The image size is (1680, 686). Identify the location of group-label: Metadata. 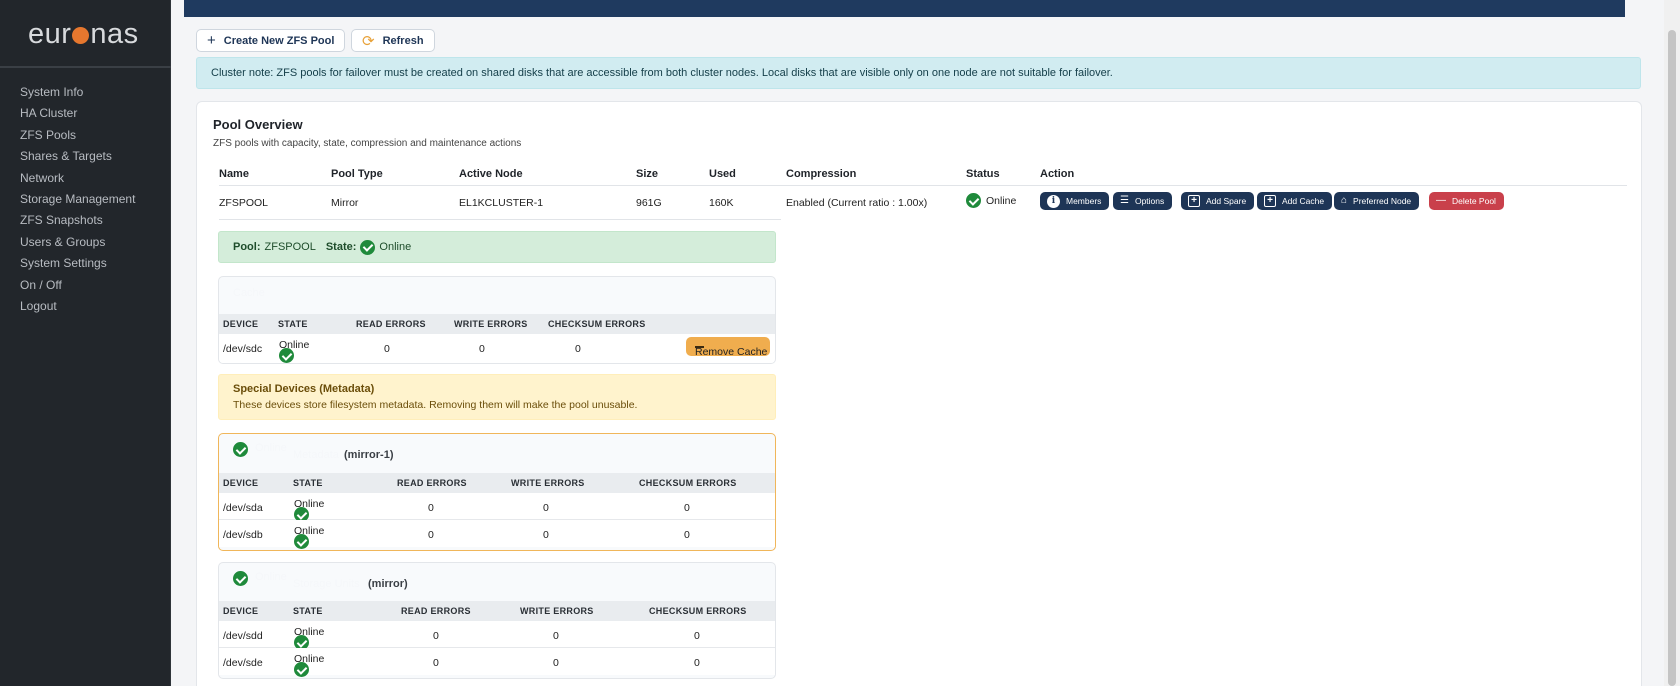
(316, 455).